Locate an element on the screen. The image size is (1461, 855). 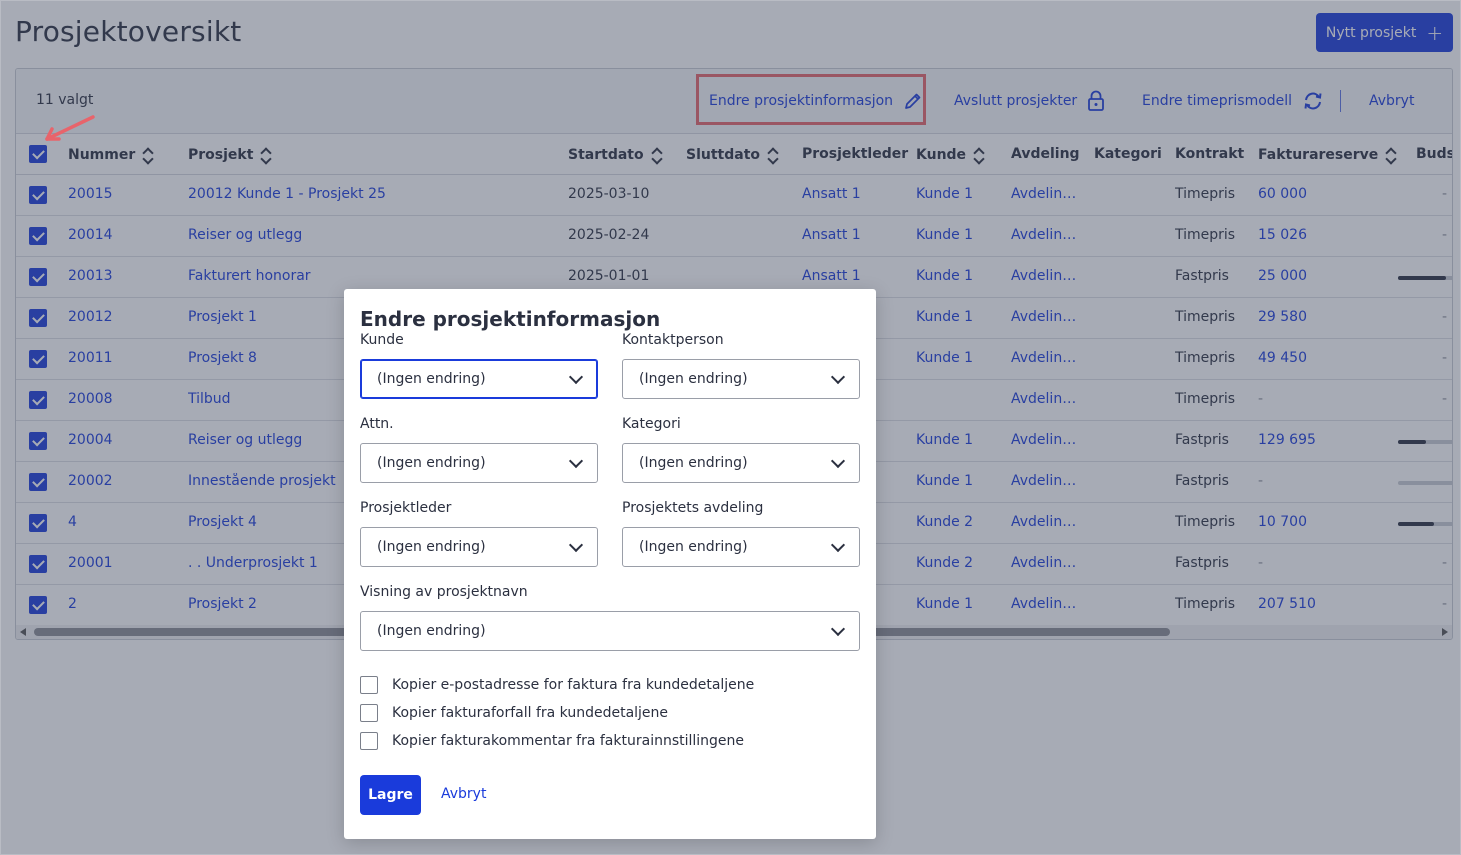
attn-select: (Ingen endring) is located at coordinates (479, 463).